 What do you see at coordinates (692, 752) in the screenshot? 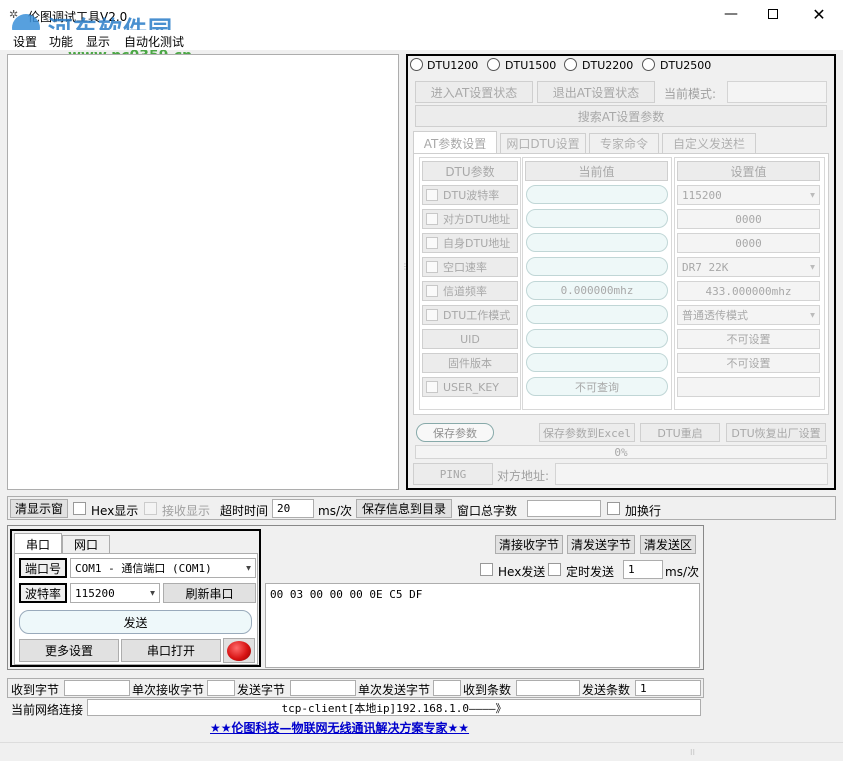
I see `resize-grip-icon: ⁝⁝` at bounding box center [692, 752].